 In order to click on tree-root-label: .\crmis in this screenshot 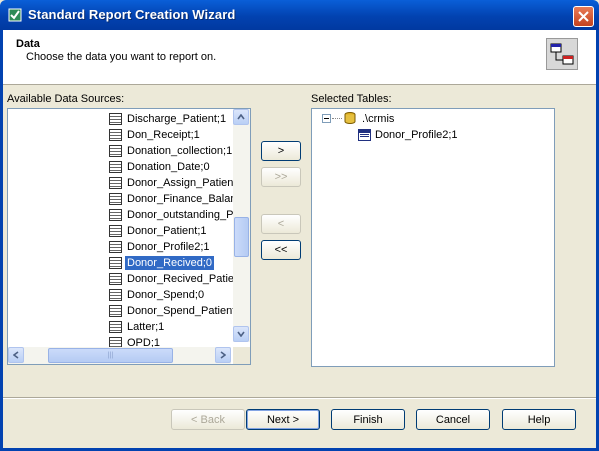, I will do `click(378, 119)`.